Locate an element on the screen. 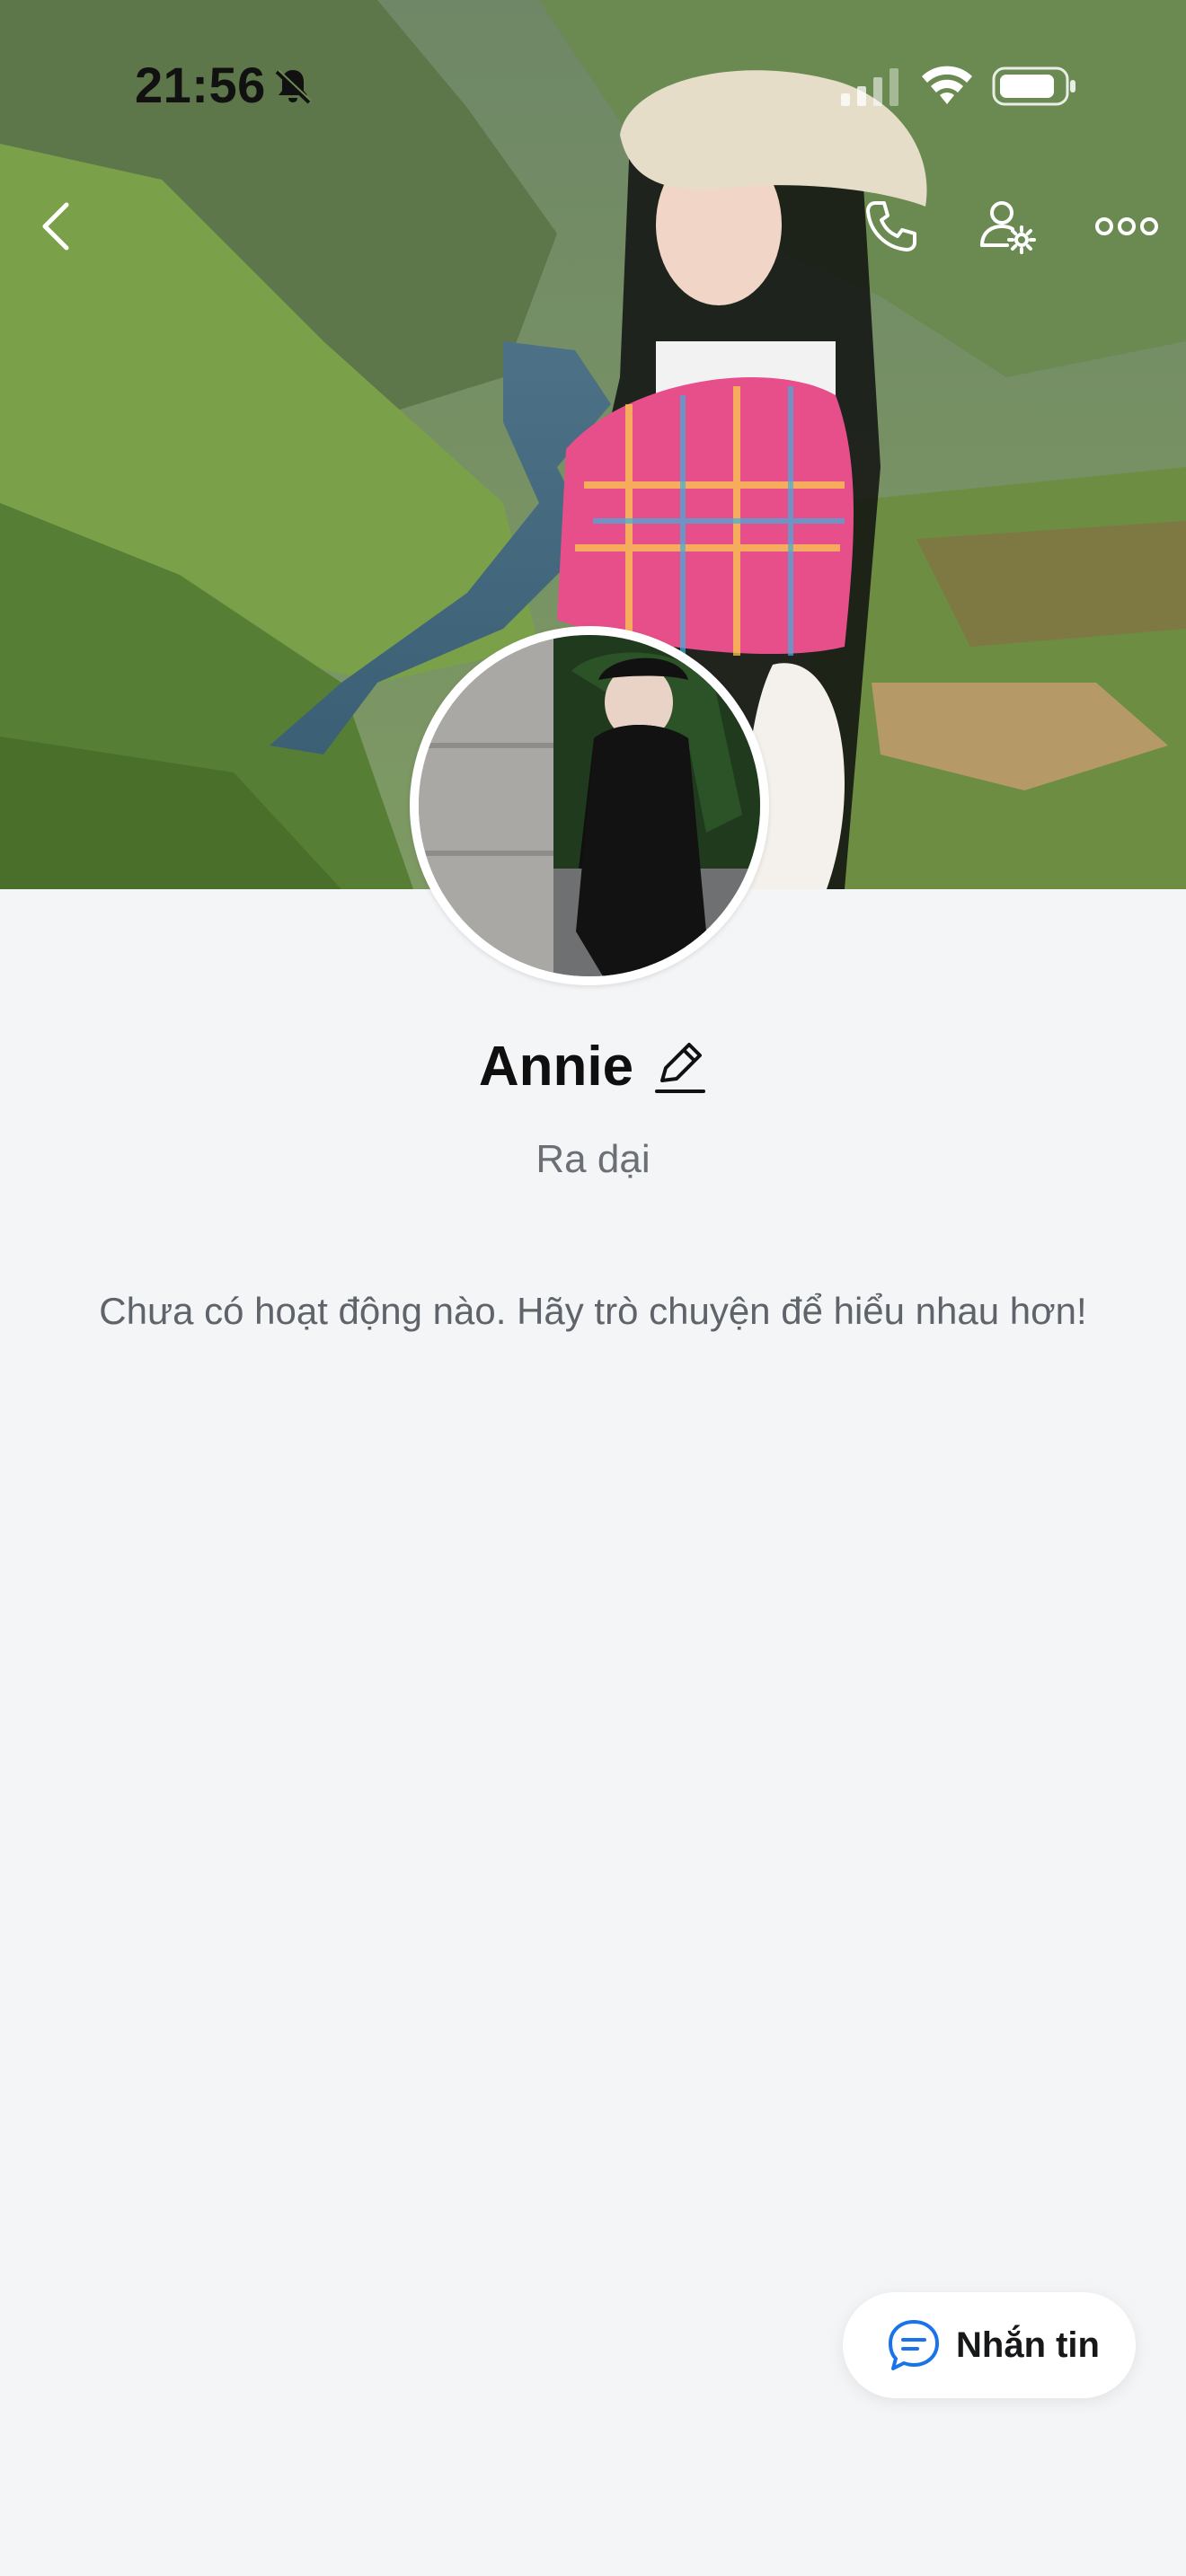 This screenshot has width=1186, height=2576. user-settings-icon is located at coordinates (1008, 227).